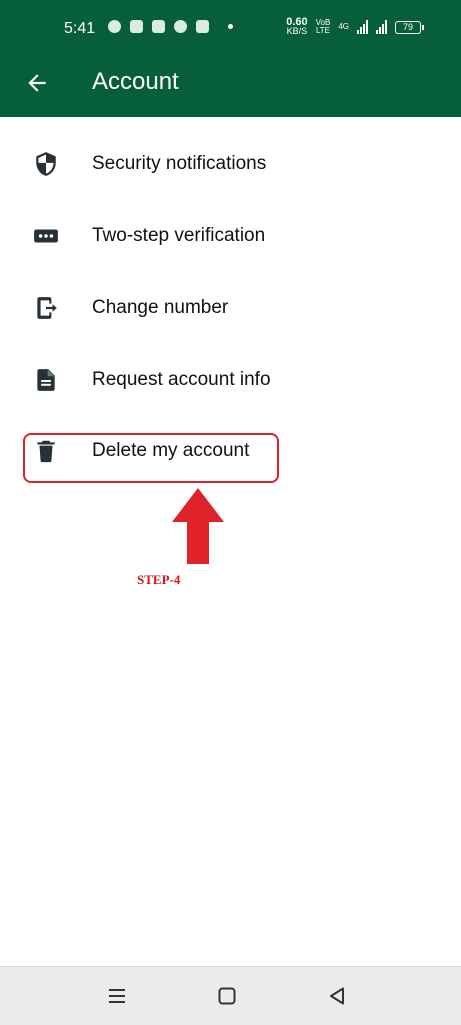 The image size is (461, 1025). Describe the element at coordinates (381, 27) in the screenshot. I see `signal-2-icon` at that location.